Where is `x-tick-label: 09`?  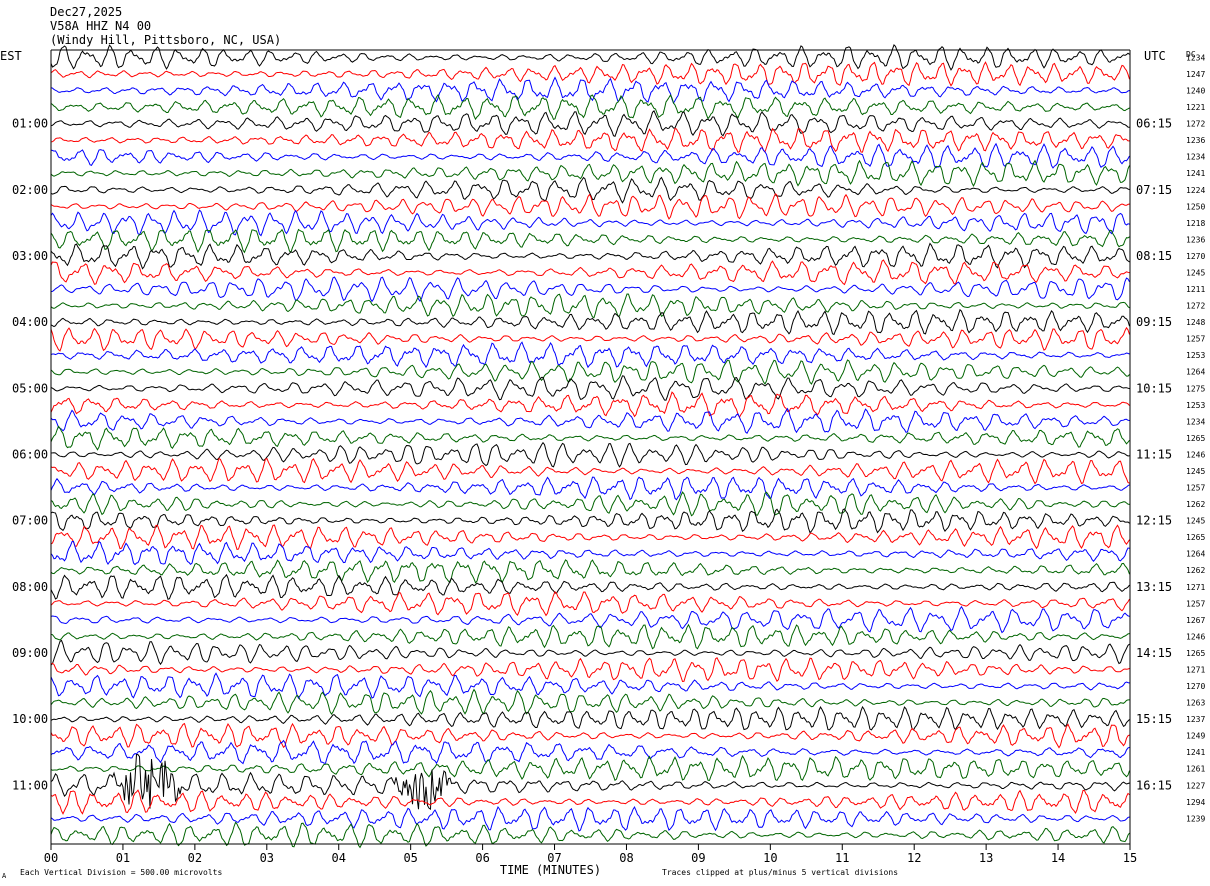 x-tick-label: 09 is located at coordinates (698, 858).